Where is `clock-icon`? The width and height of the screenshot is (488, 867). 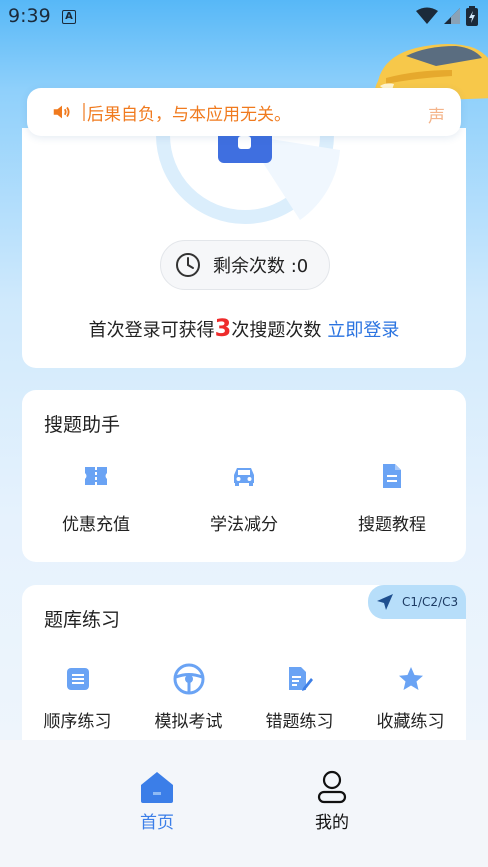 clock-icon is located at coordinates (188, 265).